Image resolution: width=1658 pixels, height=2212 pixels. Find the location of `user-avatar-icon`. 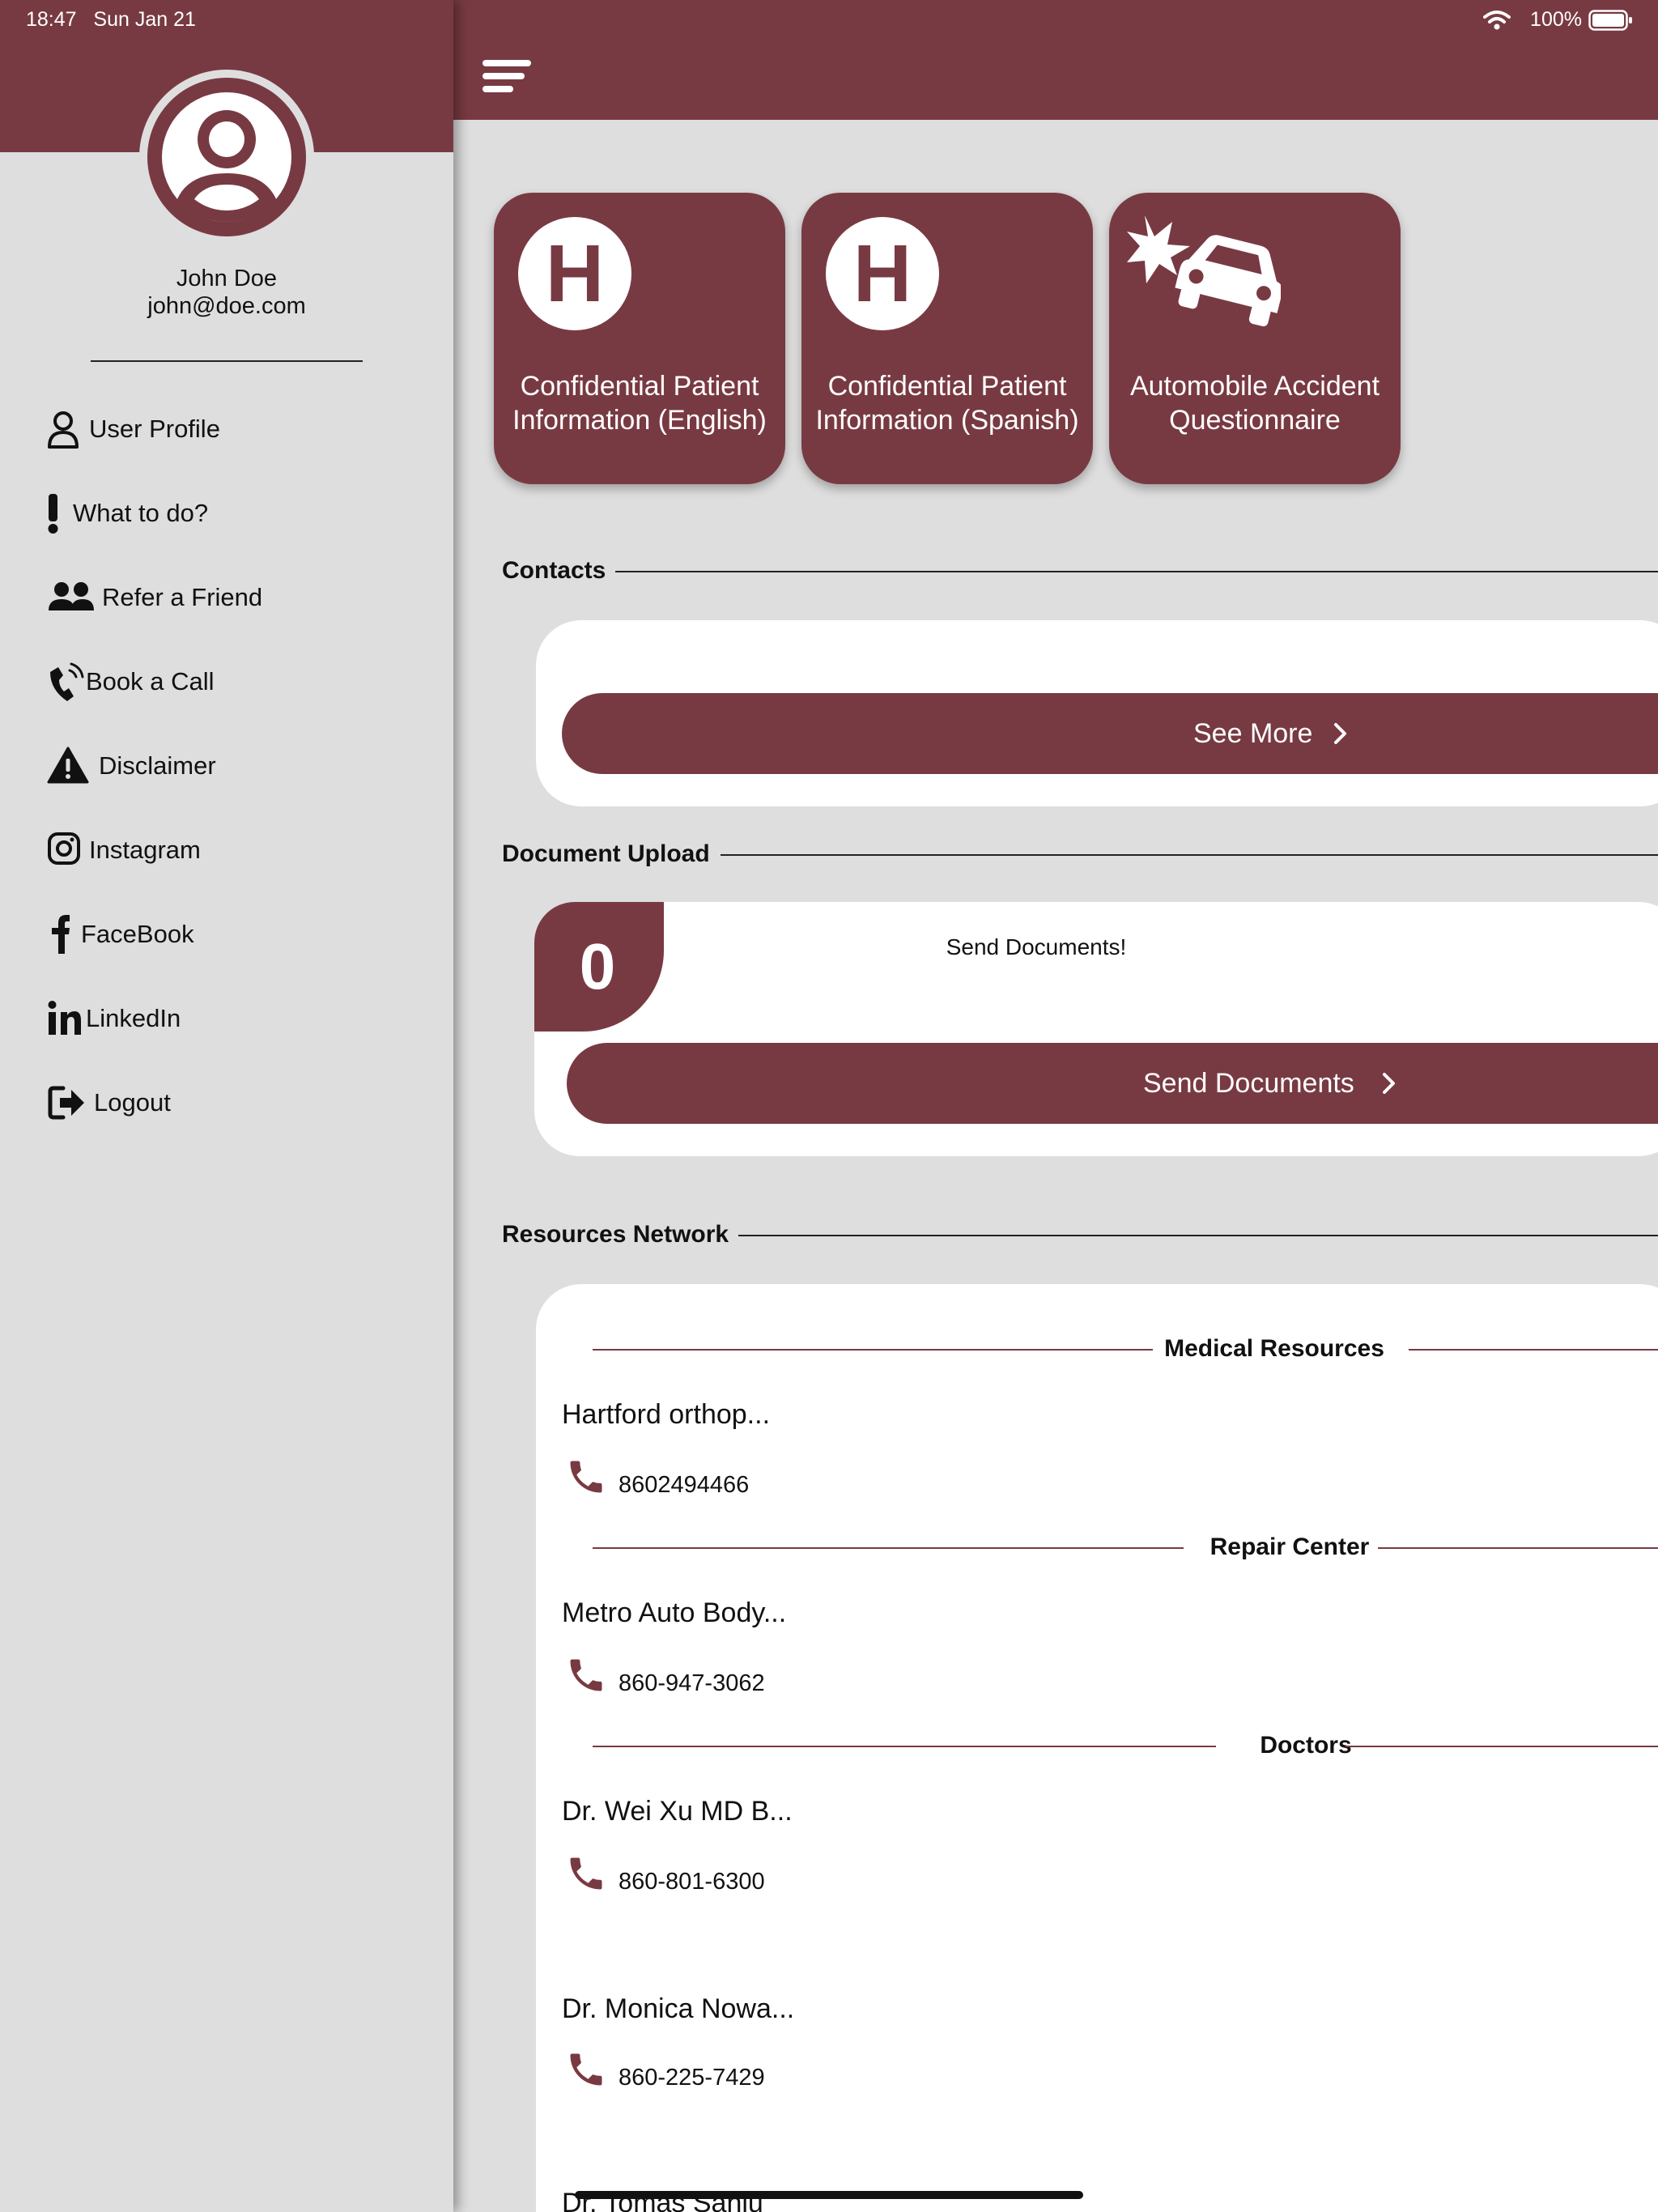

user-avatar-icon is located at coordinates (226, 157).